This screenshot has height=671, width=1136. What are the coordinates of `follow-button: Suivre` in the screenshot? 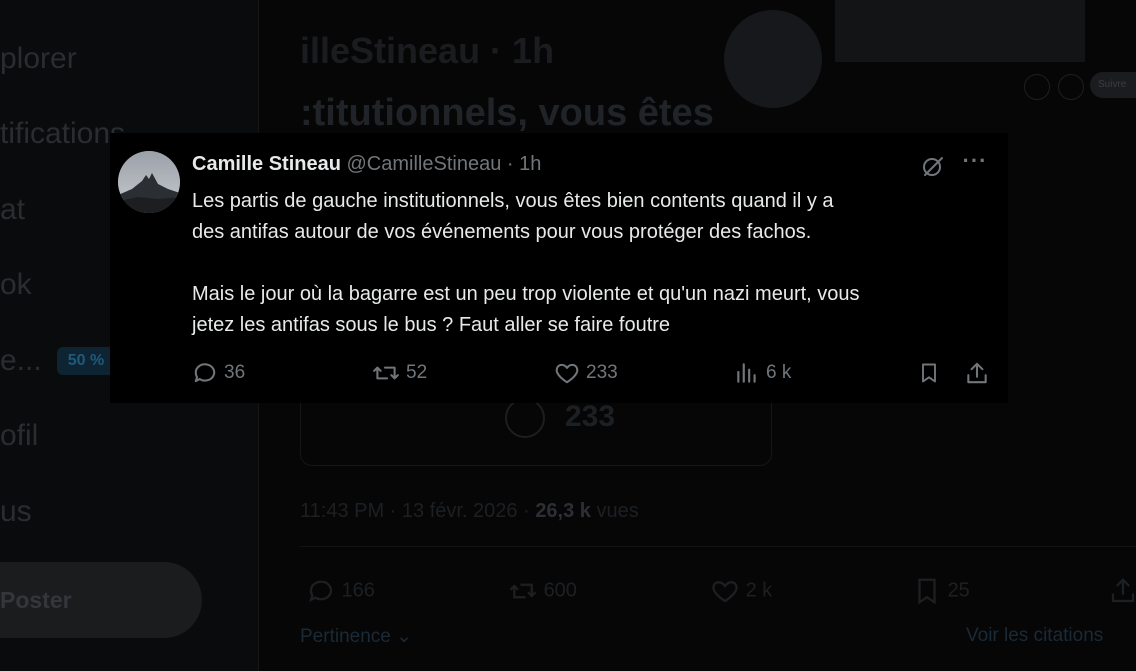 It's located at (1113, 85).